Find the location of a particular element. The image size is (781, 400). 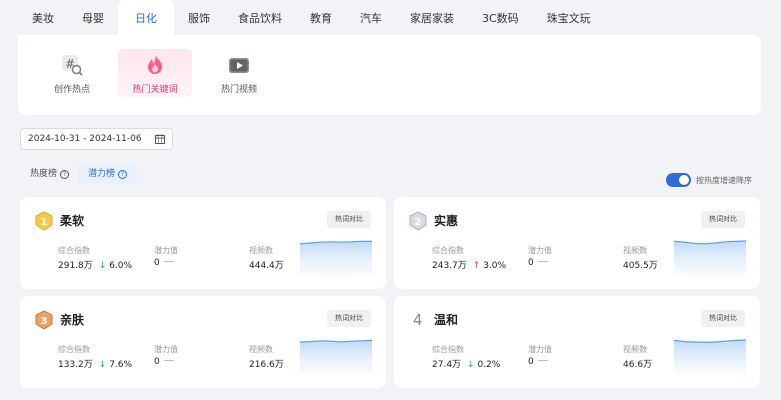

play-video-icon is located at coordinates (239, 65).